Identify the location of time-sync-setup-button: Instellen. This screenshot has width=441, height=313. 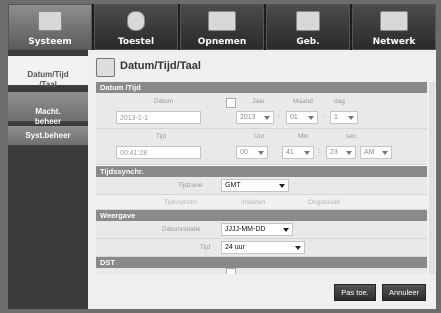
(253, 202).